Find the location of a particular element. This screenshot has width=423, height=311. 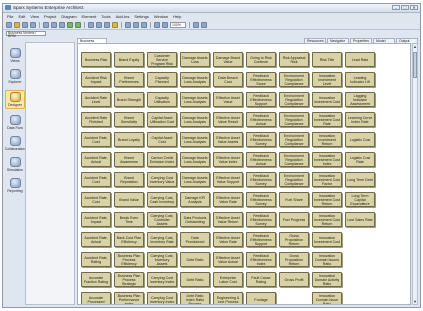

diagram-element: Leading Indicator Lift is located at coordinates (360, 79).